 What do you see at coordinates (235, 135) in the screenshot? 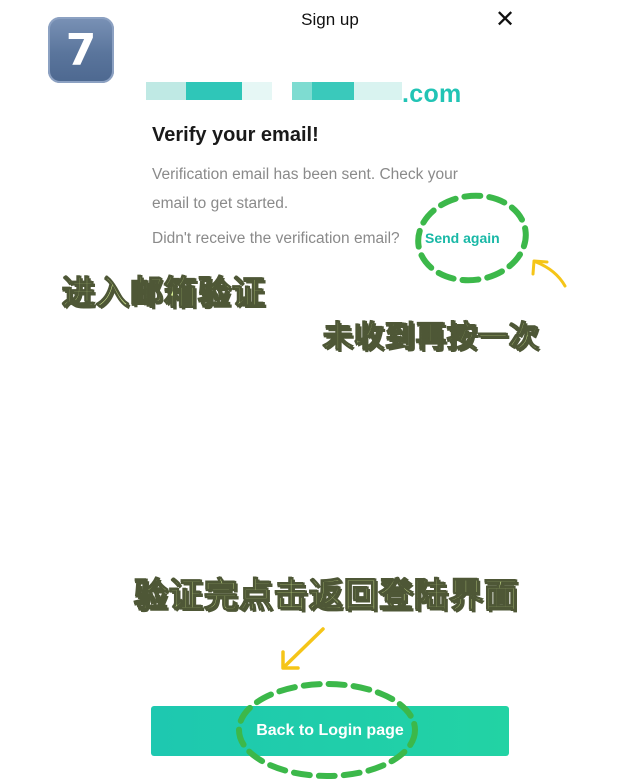
I see `verify-heading: Verify your email!` at bounding box center [235, 135].